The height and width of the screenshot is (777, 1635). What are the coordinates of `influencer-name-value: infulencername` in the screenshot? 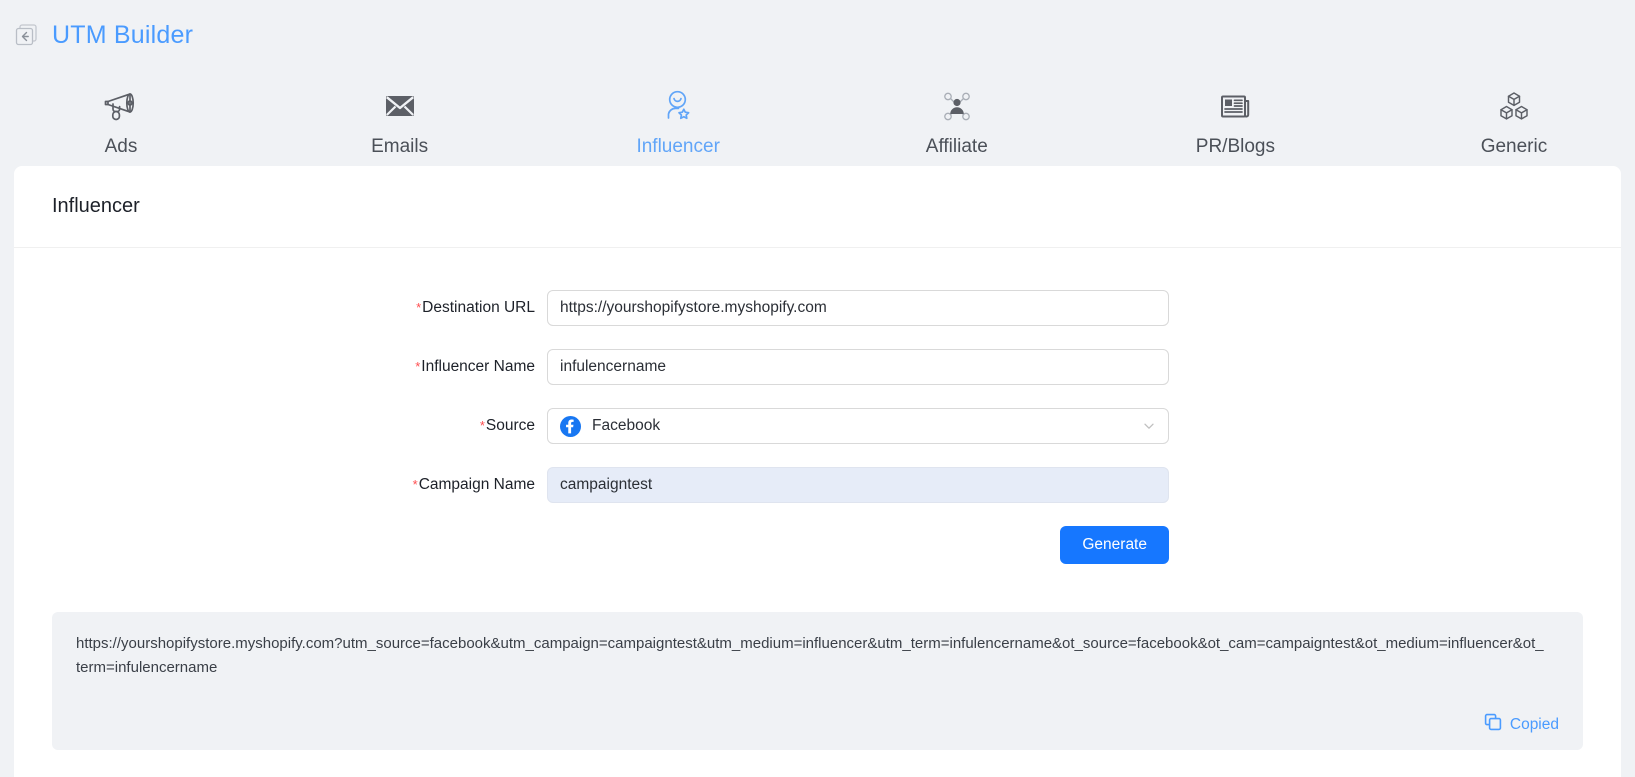 It's located at (613, 366).